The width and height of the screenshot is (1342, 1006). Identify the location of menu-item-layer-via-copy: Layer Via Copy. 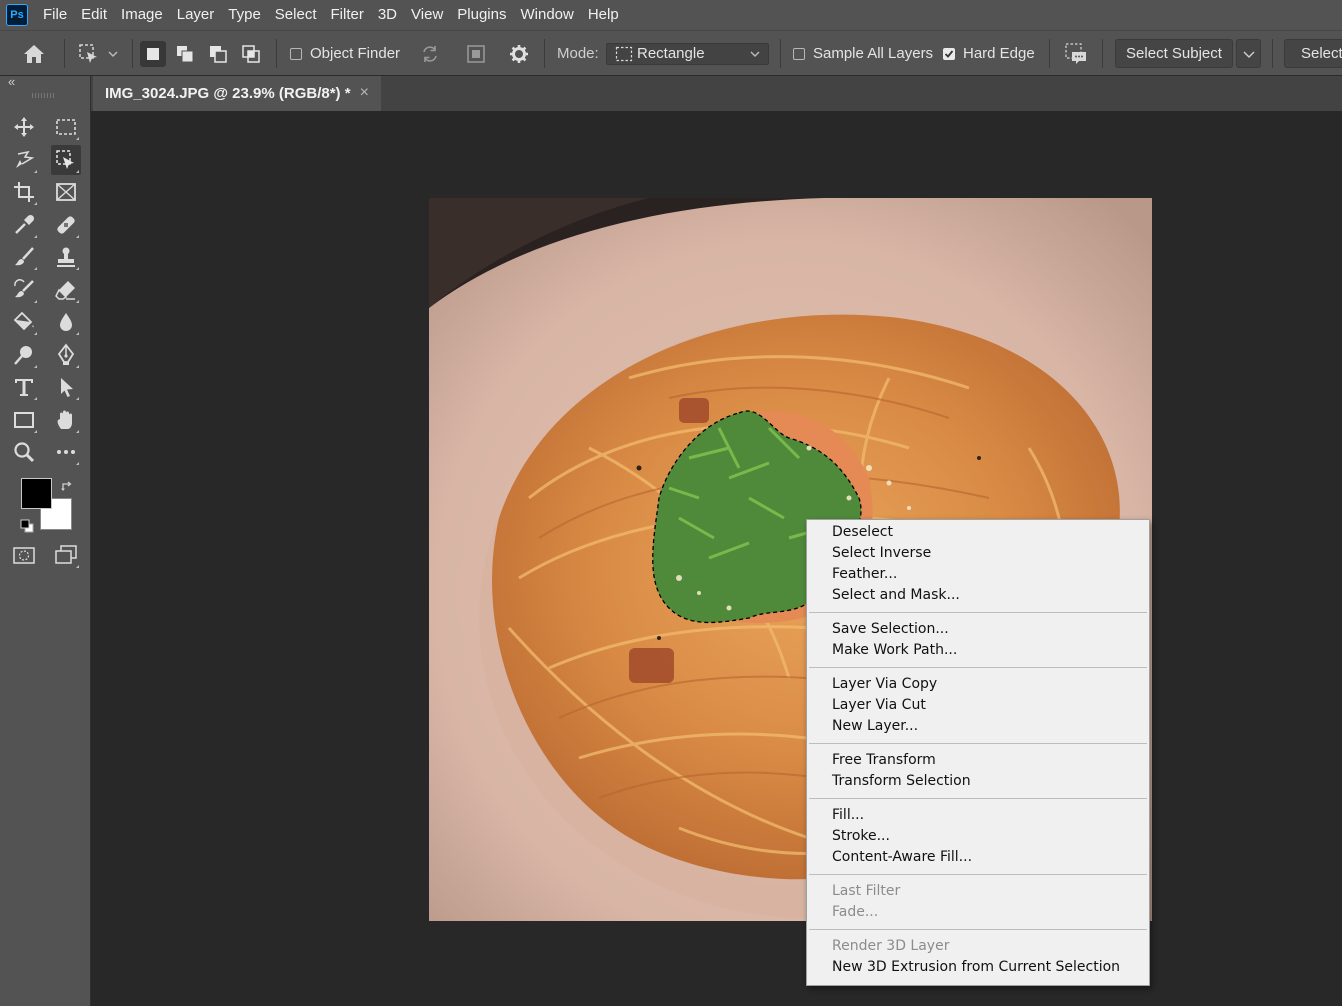
(978, 684).